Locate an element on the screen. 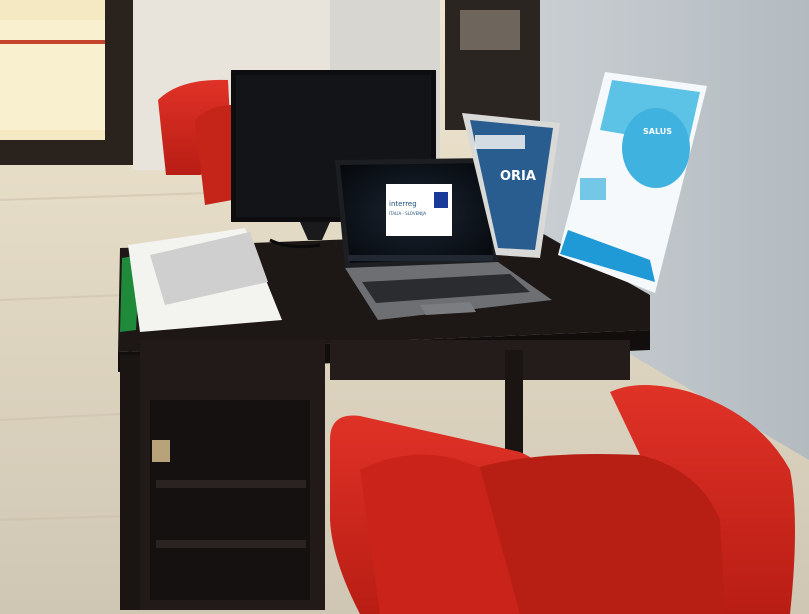 This screenshot has height=614, width=809. framed-picture is located at coordinates (490, 30).